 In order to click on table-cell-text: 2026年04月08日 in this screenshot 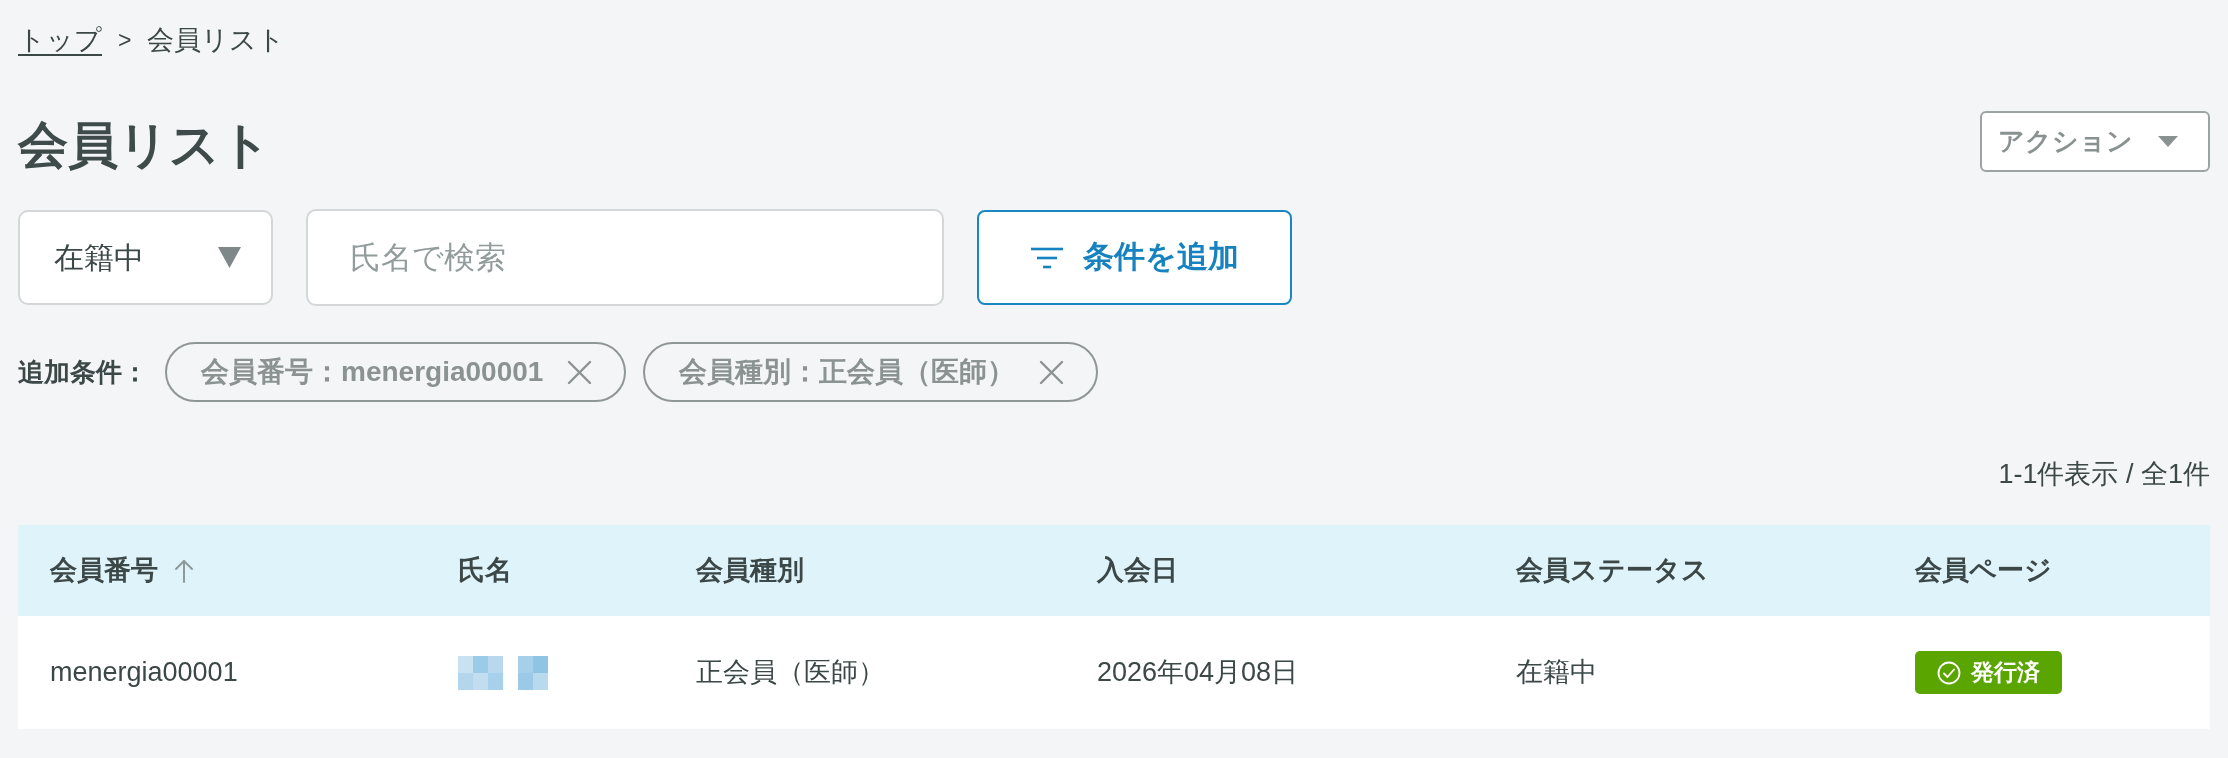, I will do `click(1198, 673)`.